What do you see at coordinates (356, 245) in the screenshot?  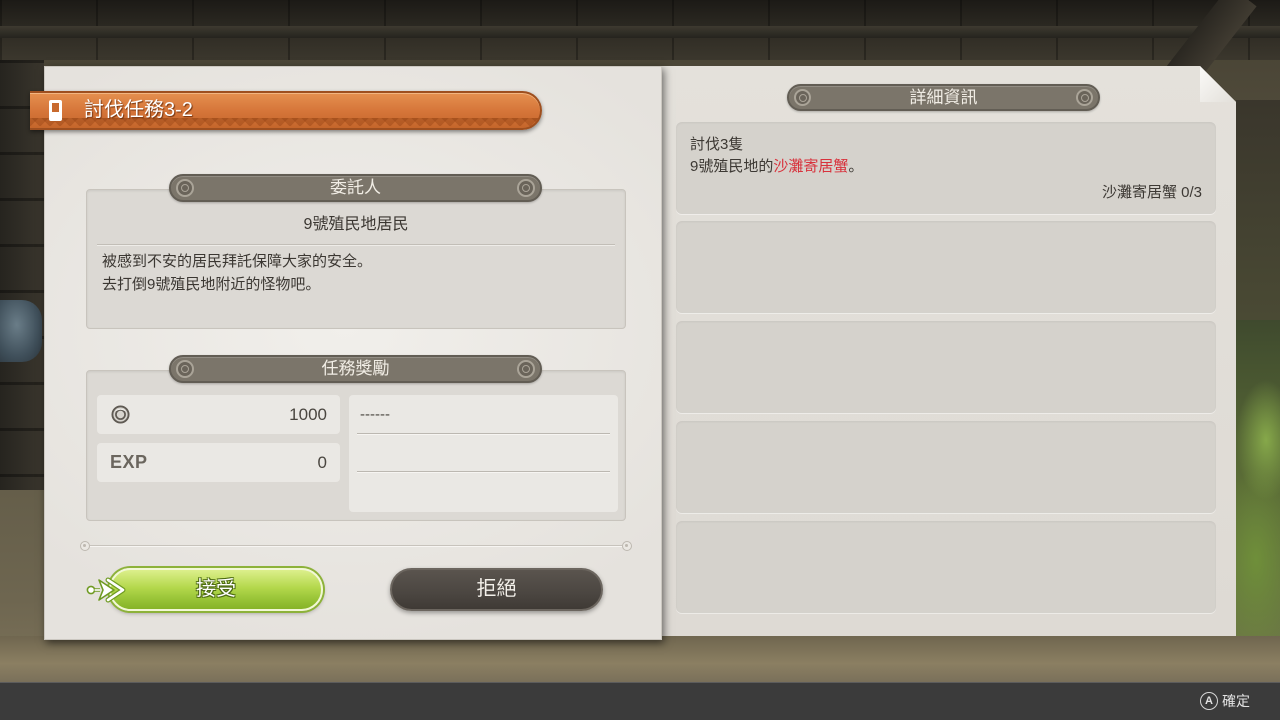 I see `client-divider` at bounding box center [356, 245].